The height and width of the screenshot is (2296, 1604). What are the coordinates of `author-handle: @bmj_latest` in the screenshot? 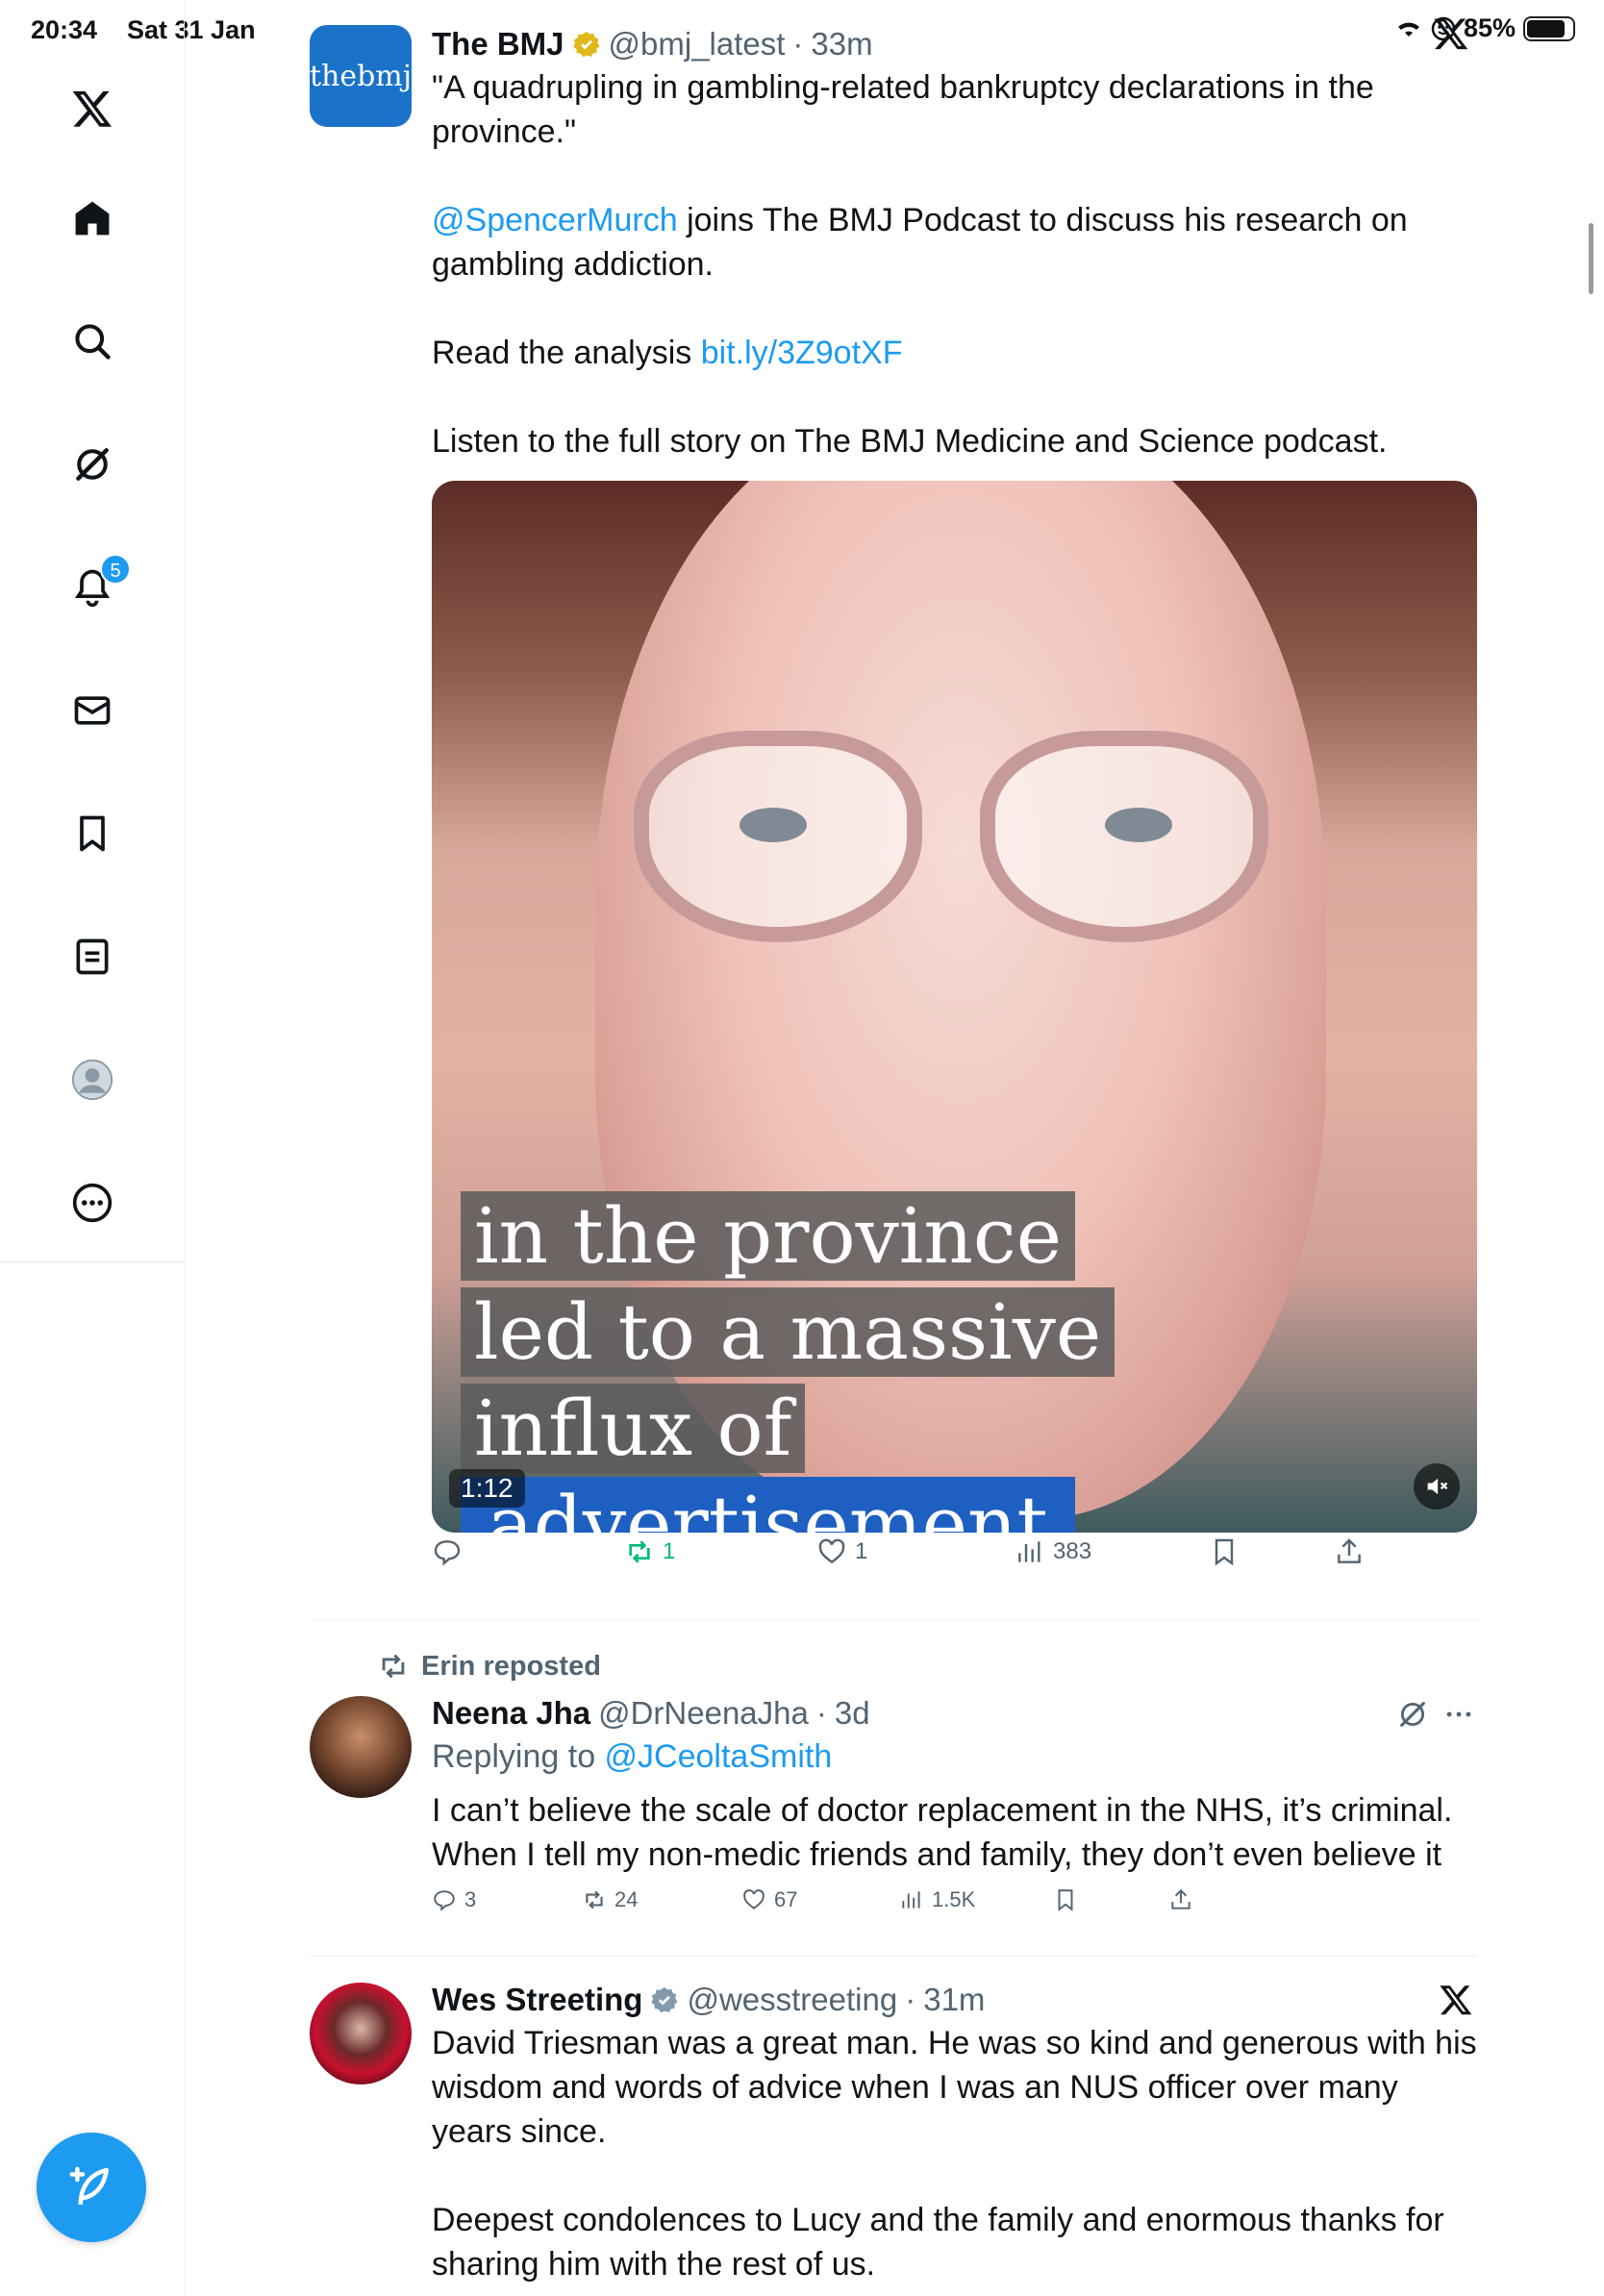 It's located at (697, 44).